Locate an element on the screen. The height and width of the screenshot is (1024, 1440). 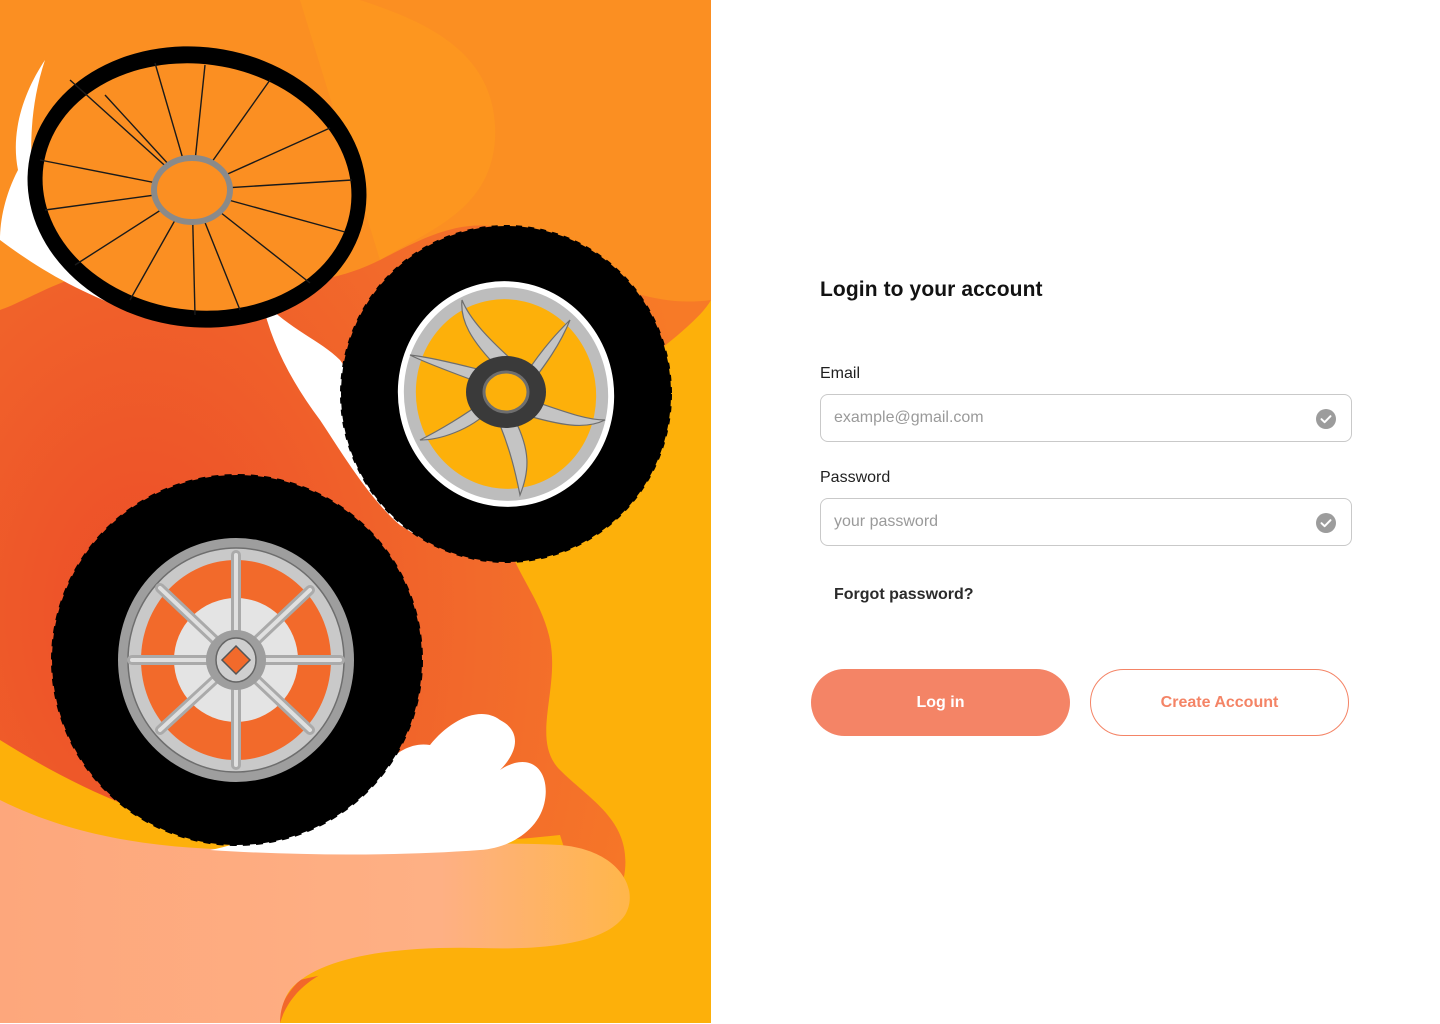
password-field is located at coordinates (1069, 522).